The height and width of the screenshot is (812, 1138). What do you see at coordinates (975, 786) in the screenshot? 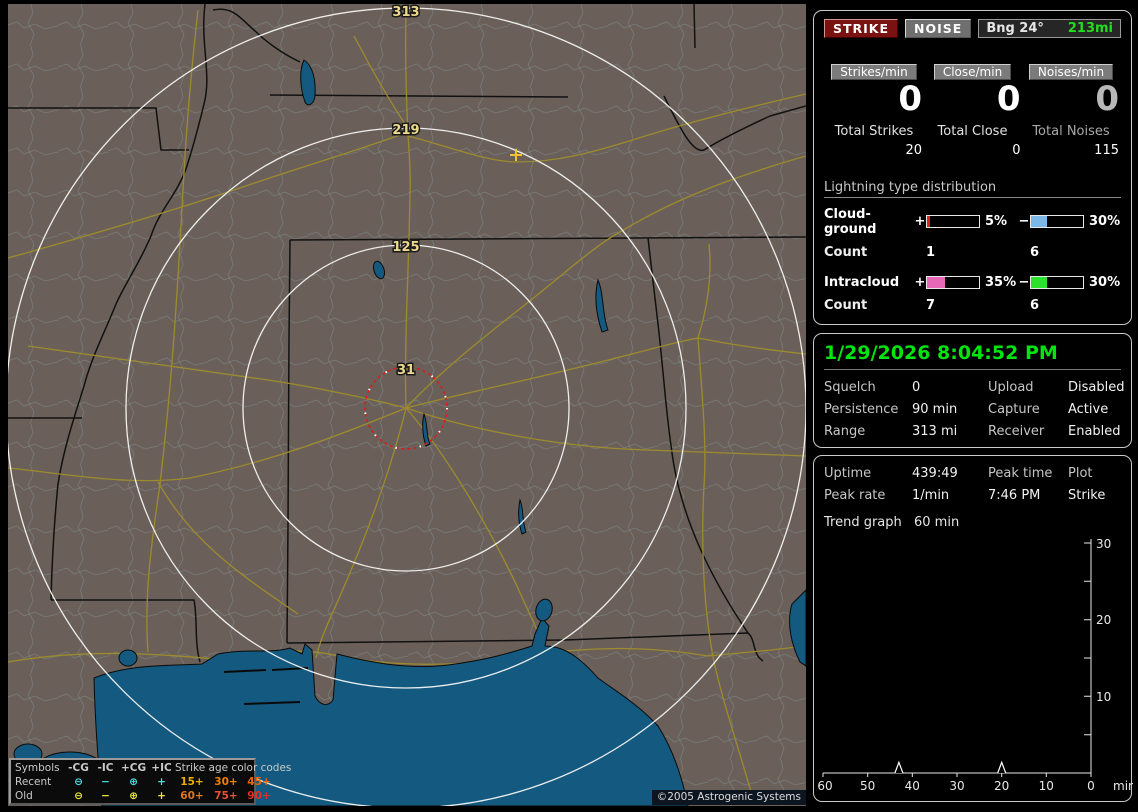
I see `trend-x-labels: 60 50 40 30 20 10 0 min` at bounding box center [975, 786].